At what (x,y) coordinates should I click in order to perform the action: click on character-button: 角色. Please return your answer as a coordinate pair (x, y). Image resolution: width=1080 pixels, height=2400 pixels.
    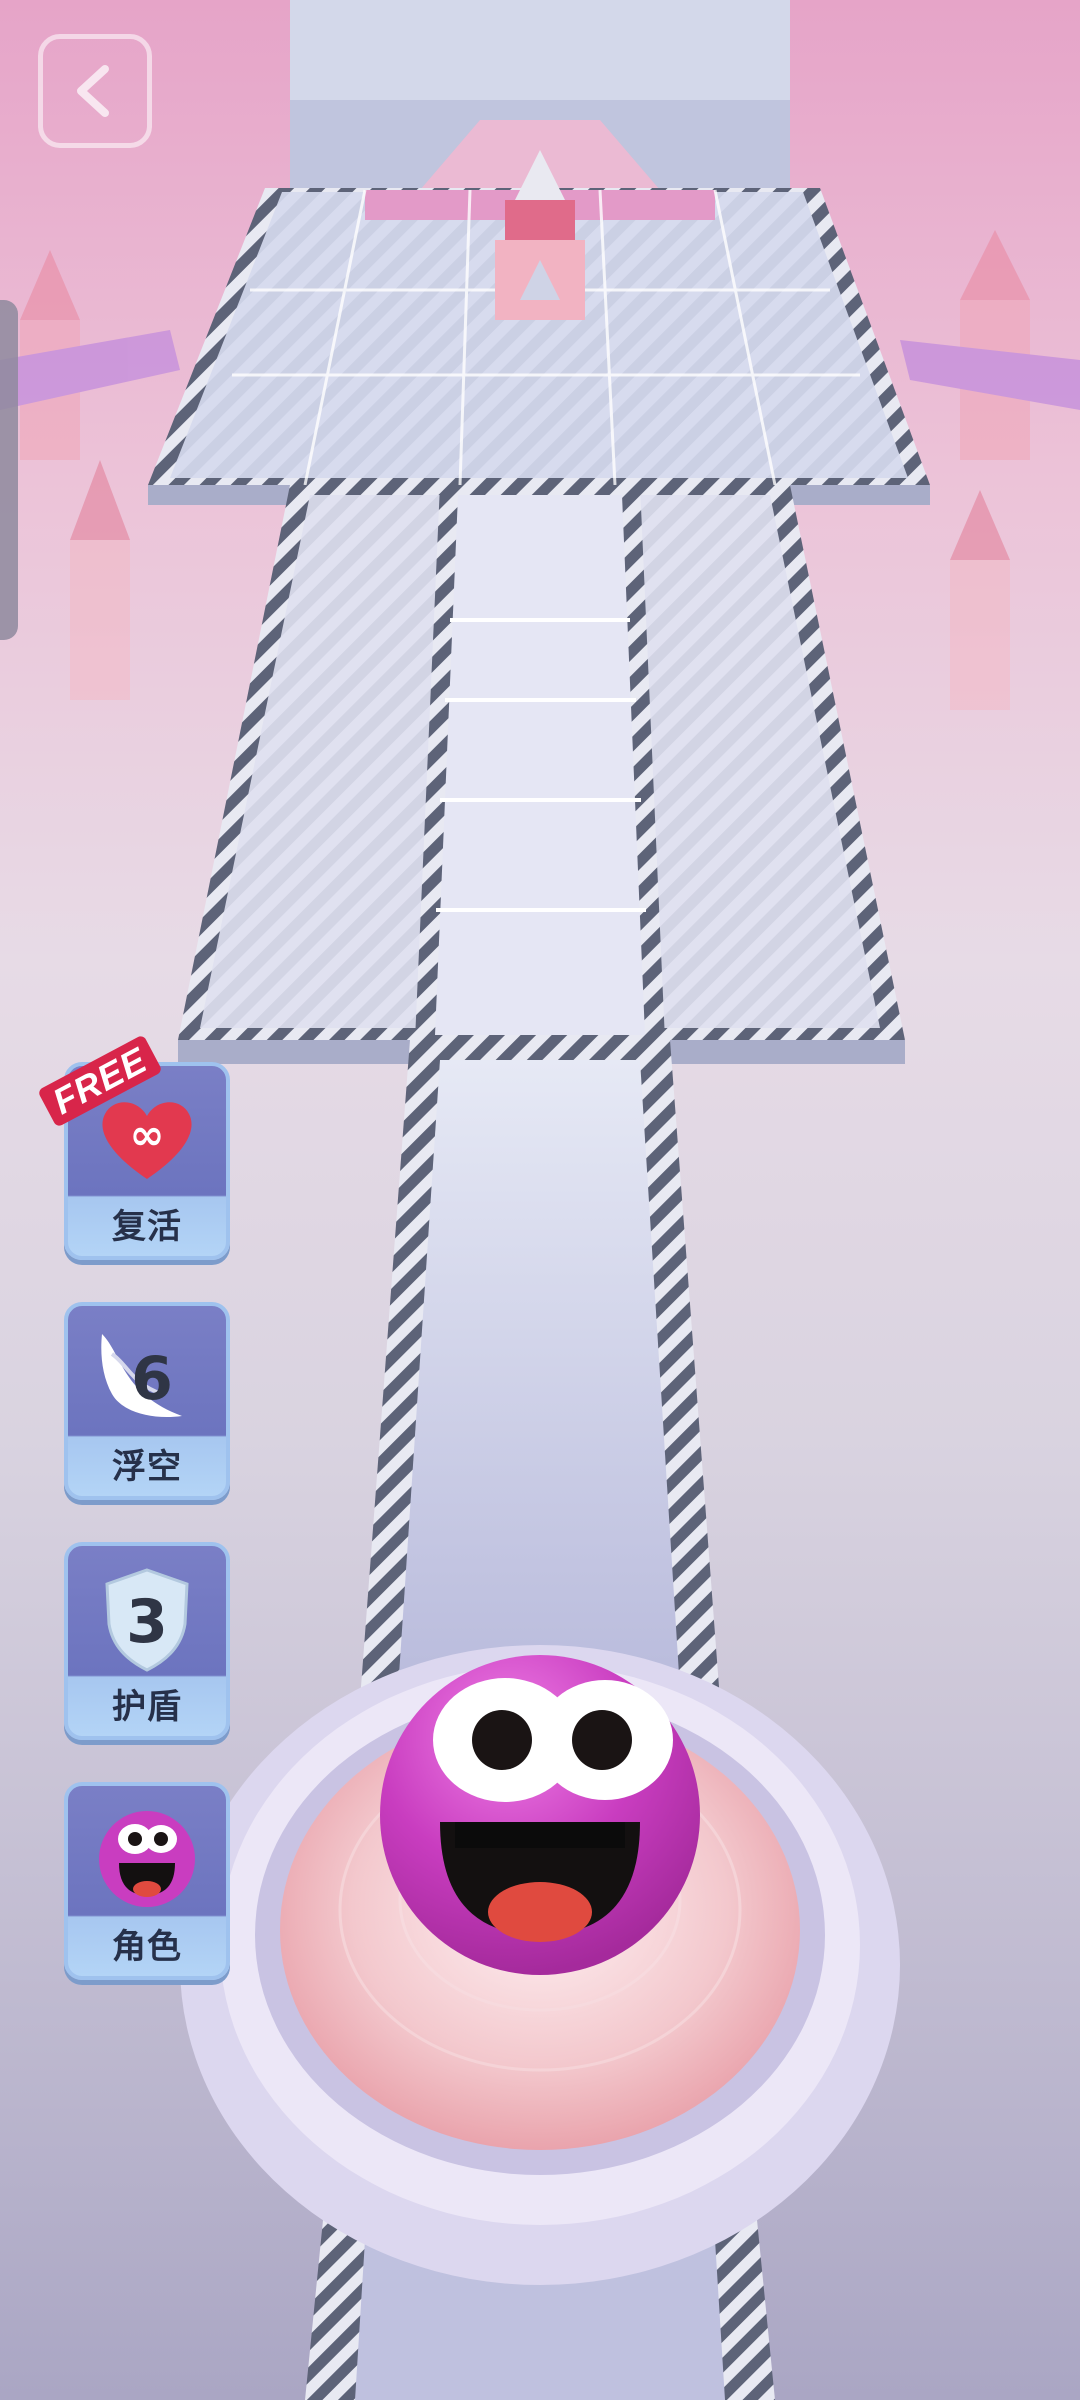
    Looking at the image, I should click on (147, 1881).